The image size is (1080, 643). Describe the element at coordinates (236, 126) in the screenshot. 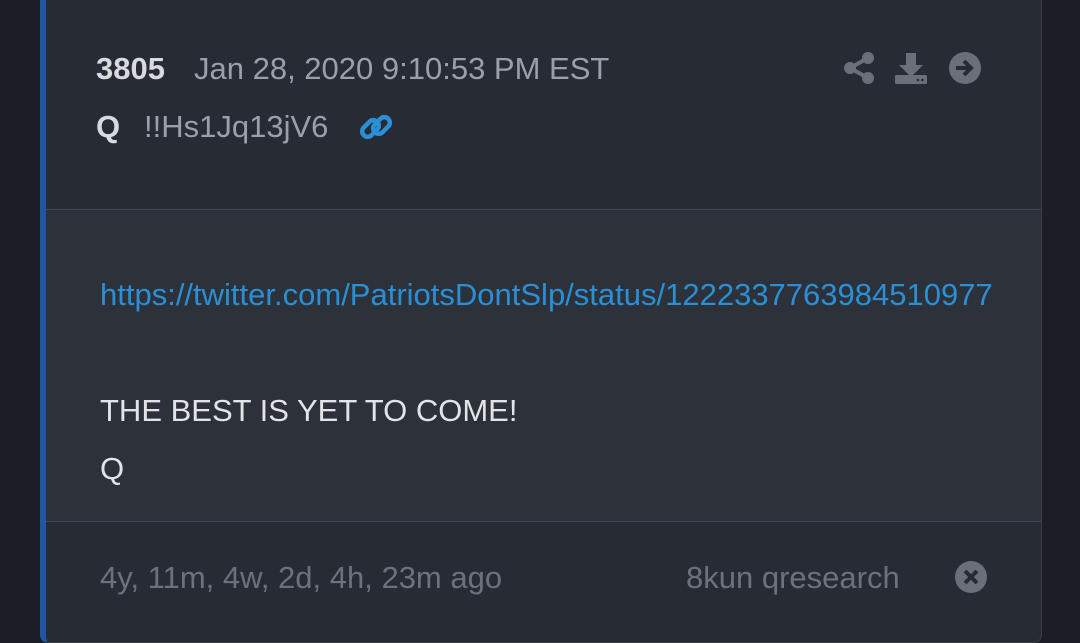

I see `post-tripcode: !!Hs1Jq13jV6` at that location.